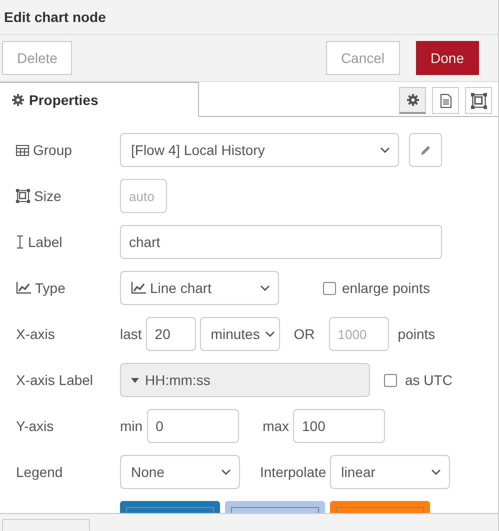  I want to click on last-label: last, so click(131, 334).